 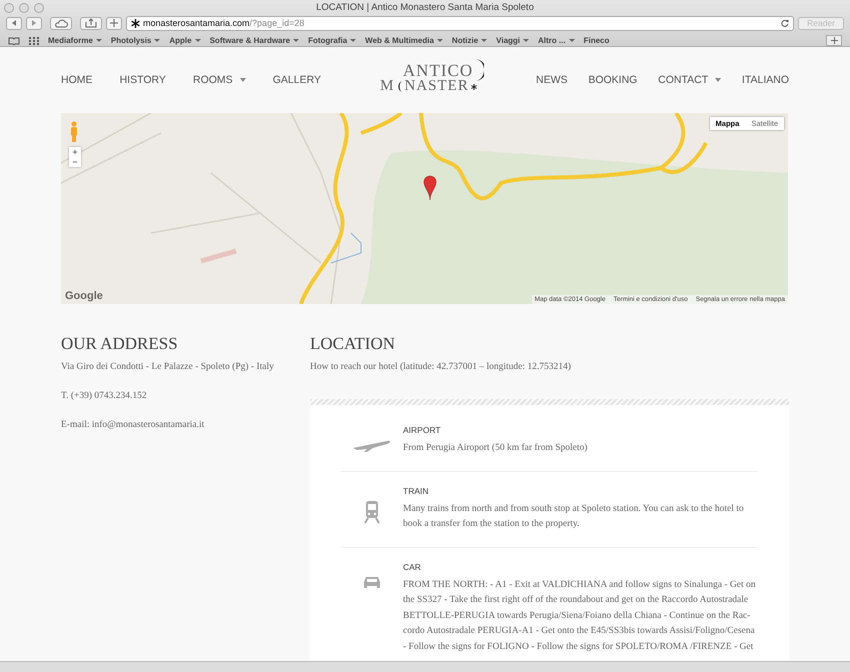 I want to click on asterisk-icon, so click(x=135, y=23).